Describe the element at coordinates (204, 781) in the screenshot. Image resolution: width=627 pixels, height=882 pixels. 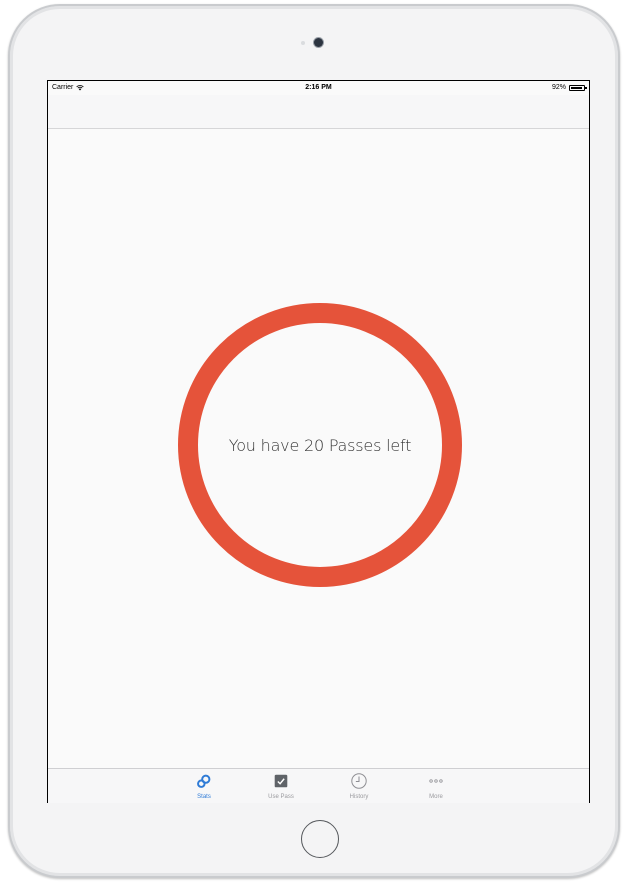
I see `stats-icon` at that location.